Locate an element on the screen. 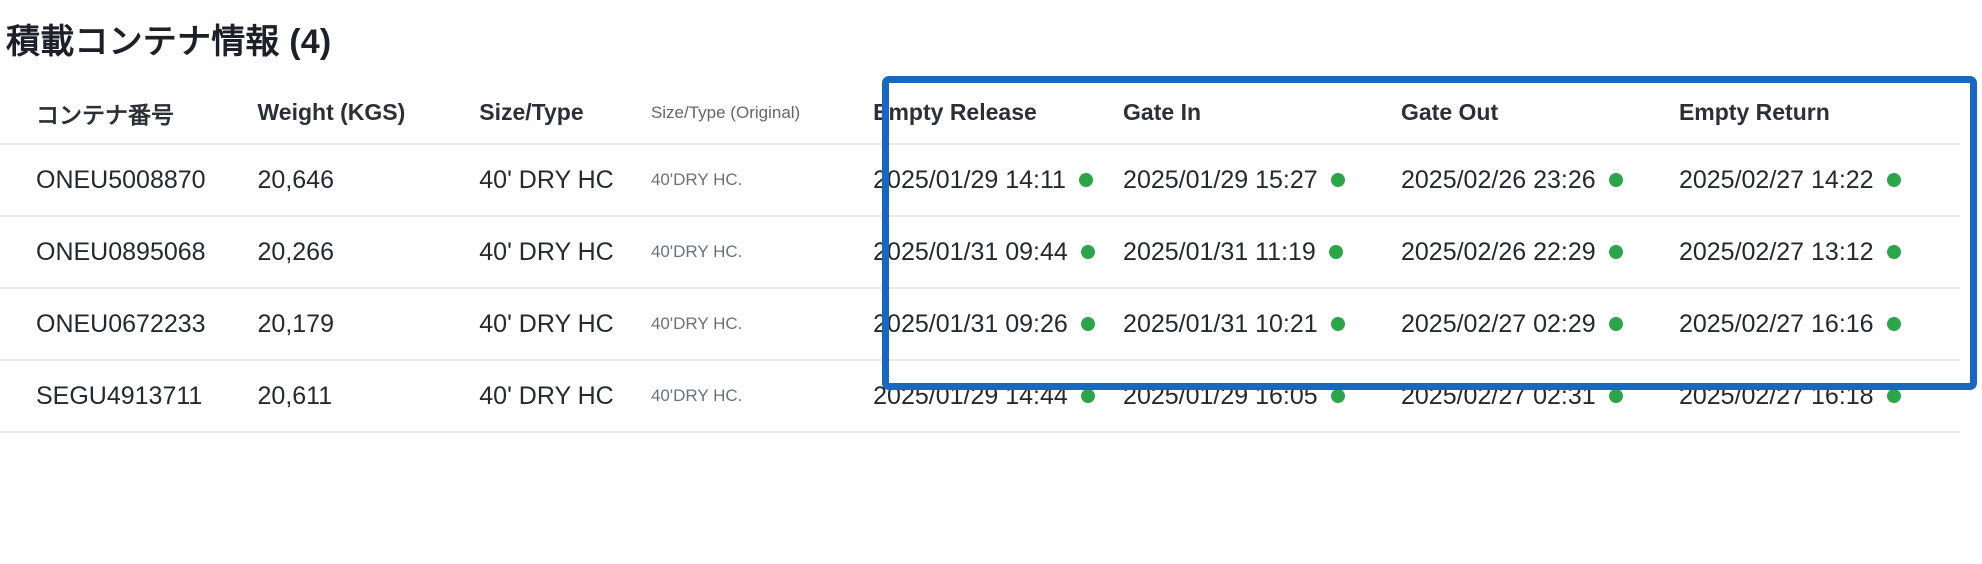  cell-empty-release: 2025/01/31 09:44 is located at coordinates (985, 251).